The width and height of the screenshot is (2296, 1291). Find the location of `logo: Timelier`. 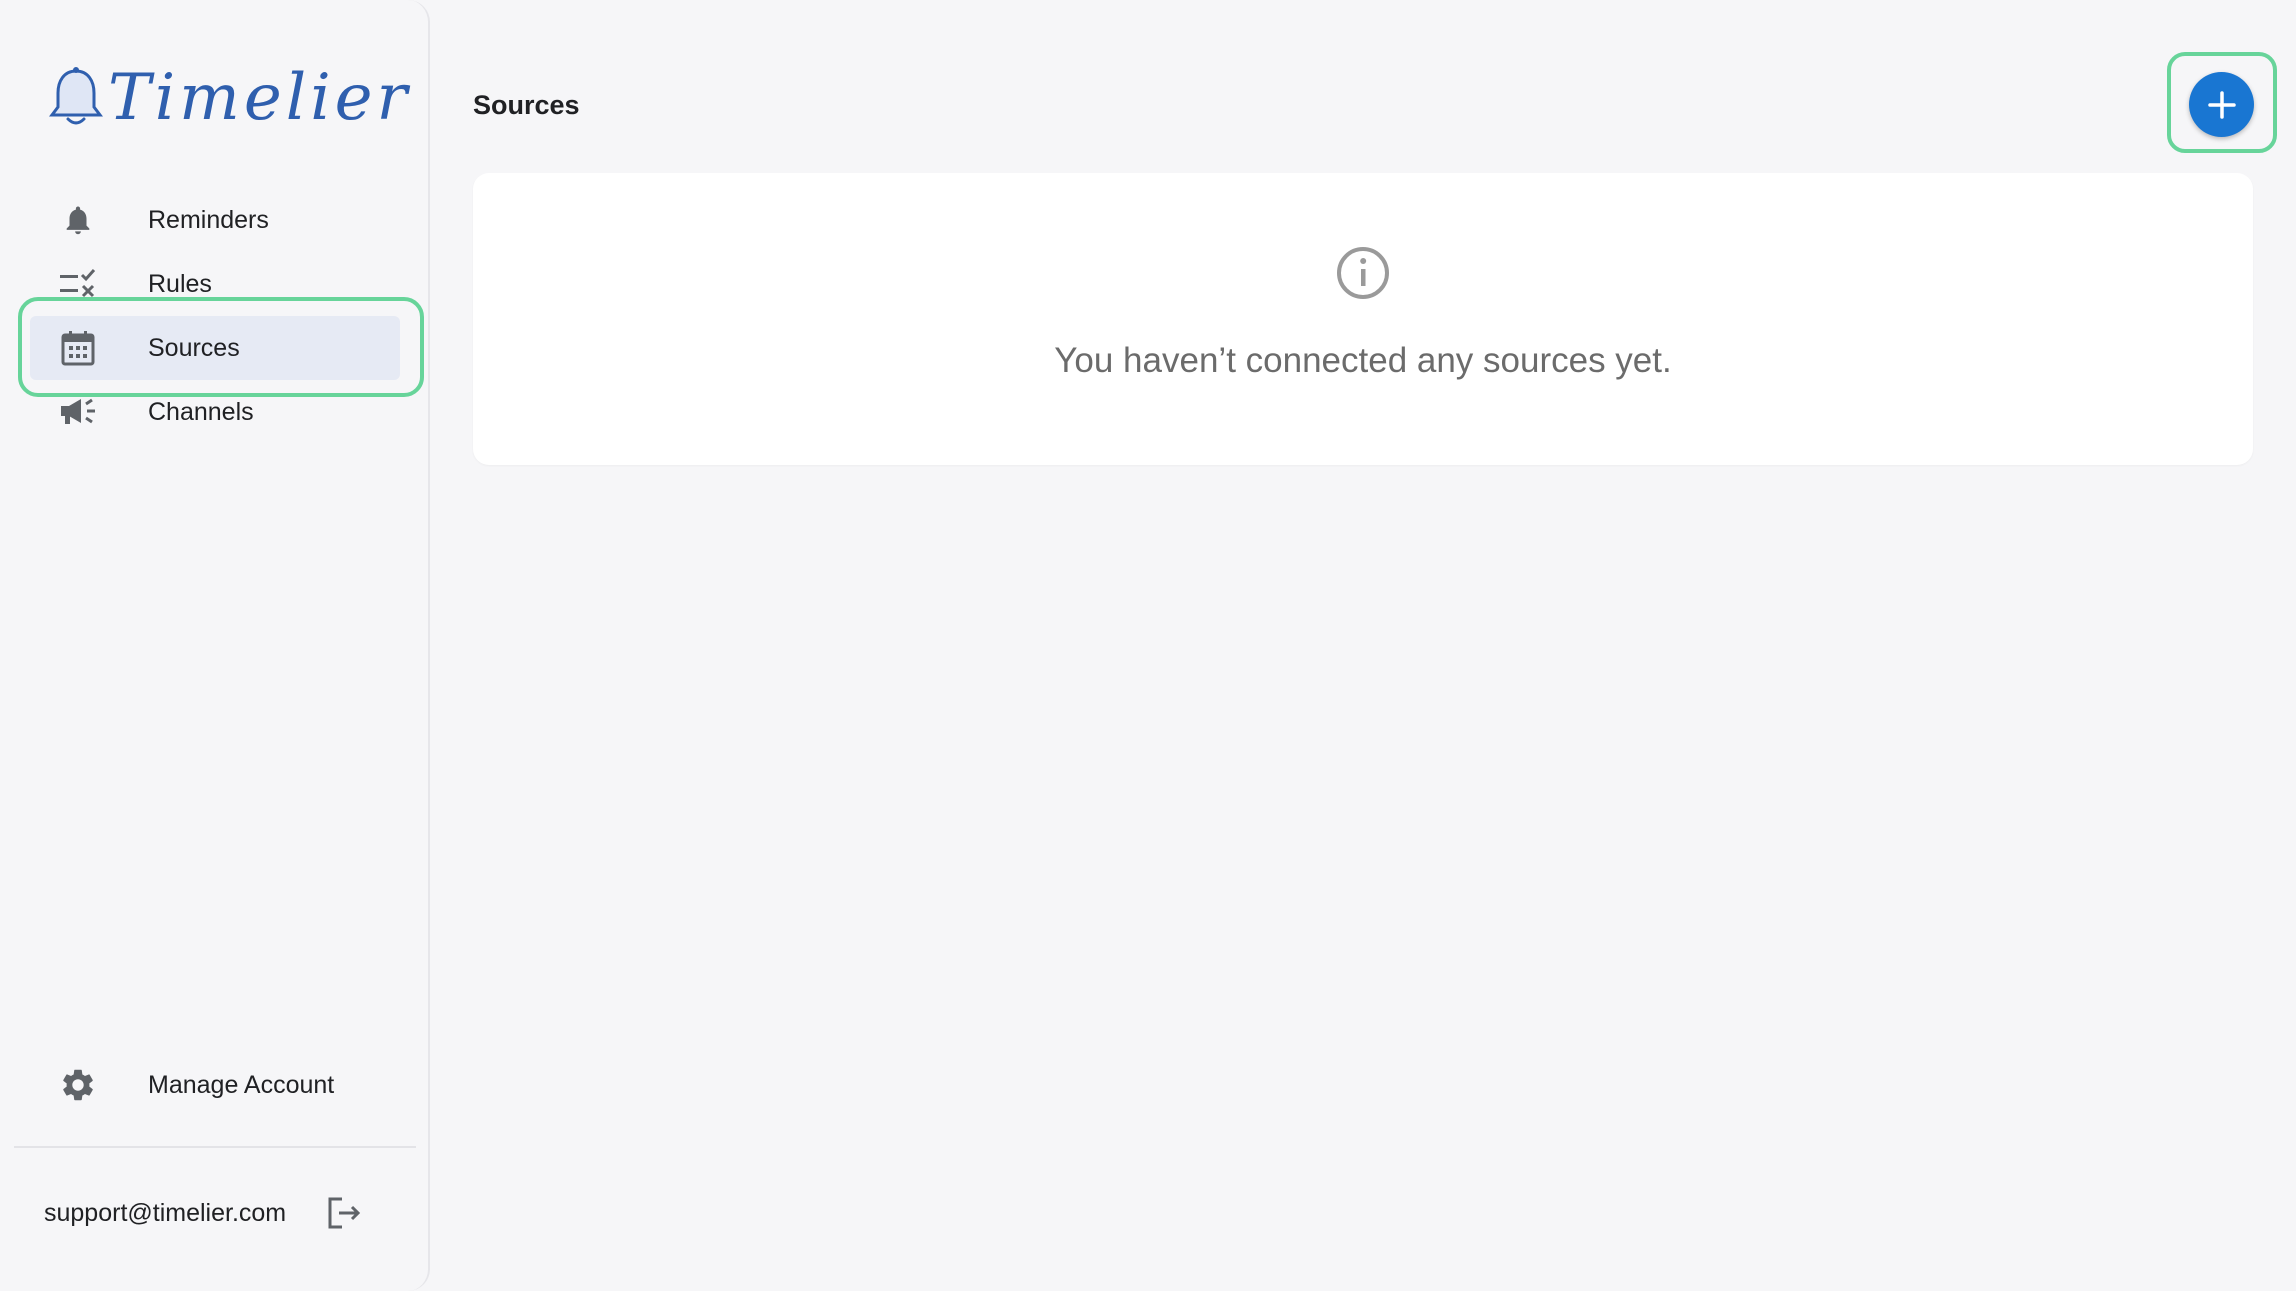

logo: Timelier is located at coordinates (228, 98).